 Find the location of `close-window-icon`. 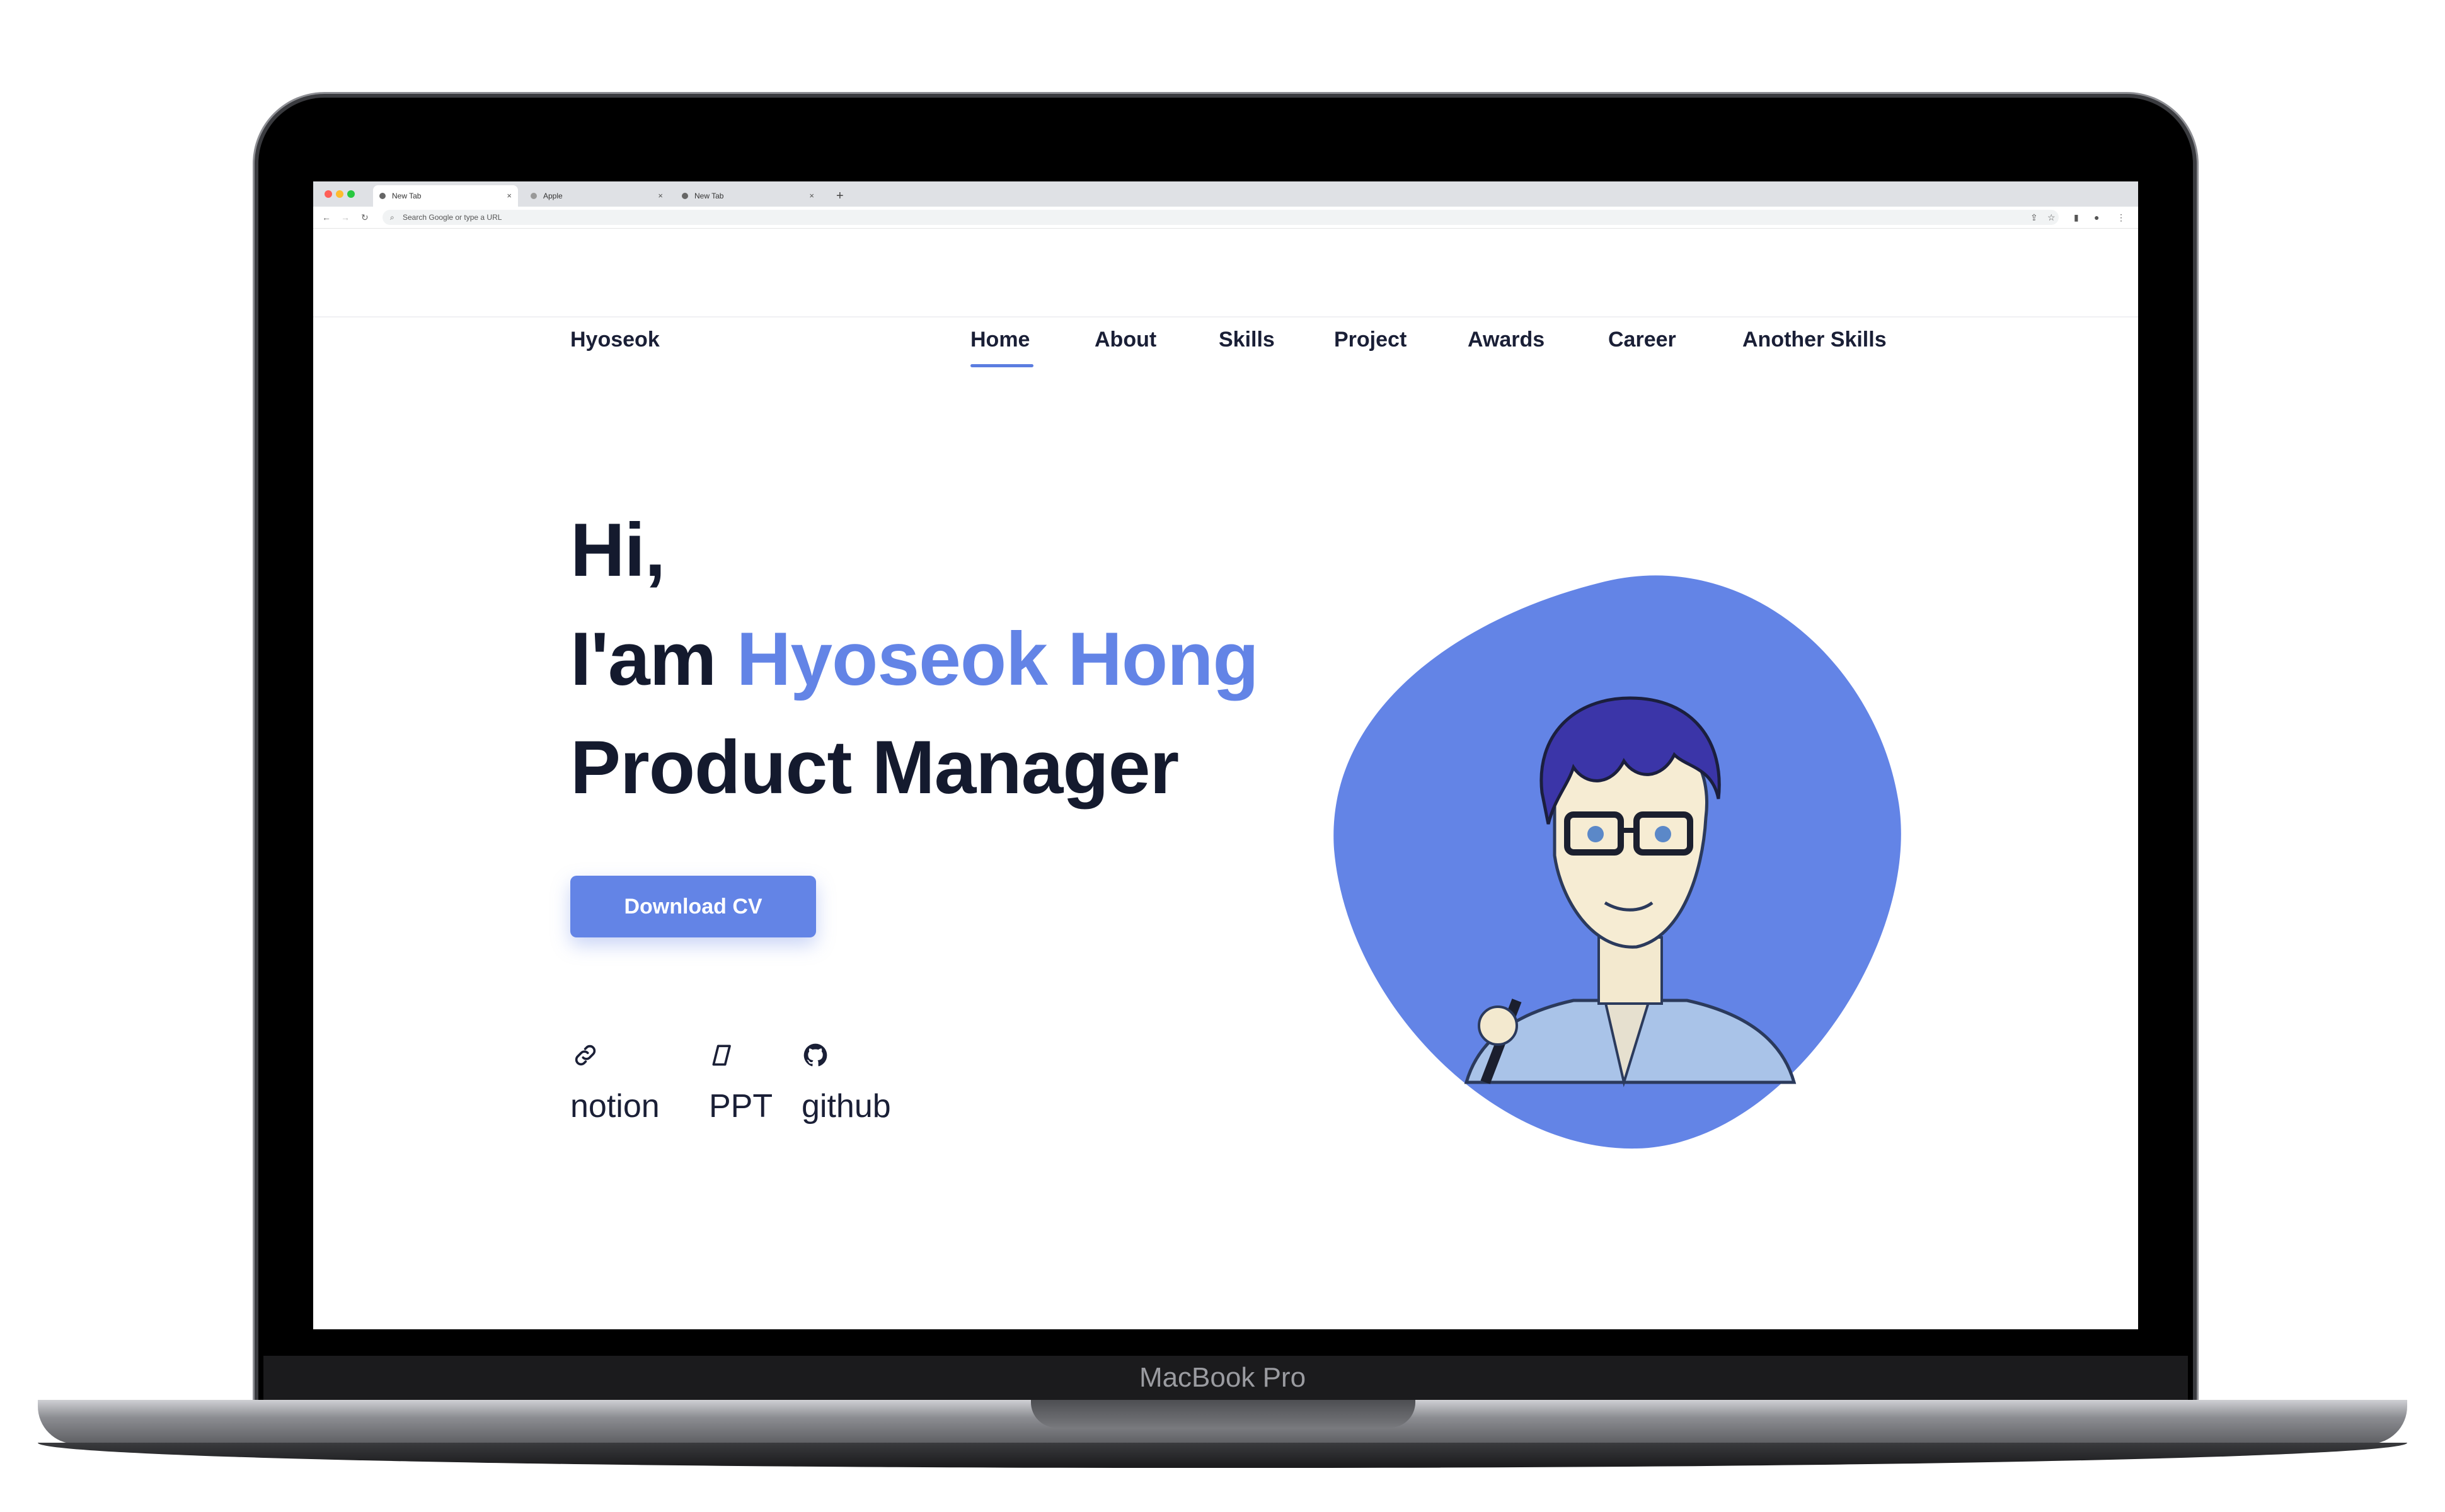

close-window-icon is located at coordinates (328, 194).